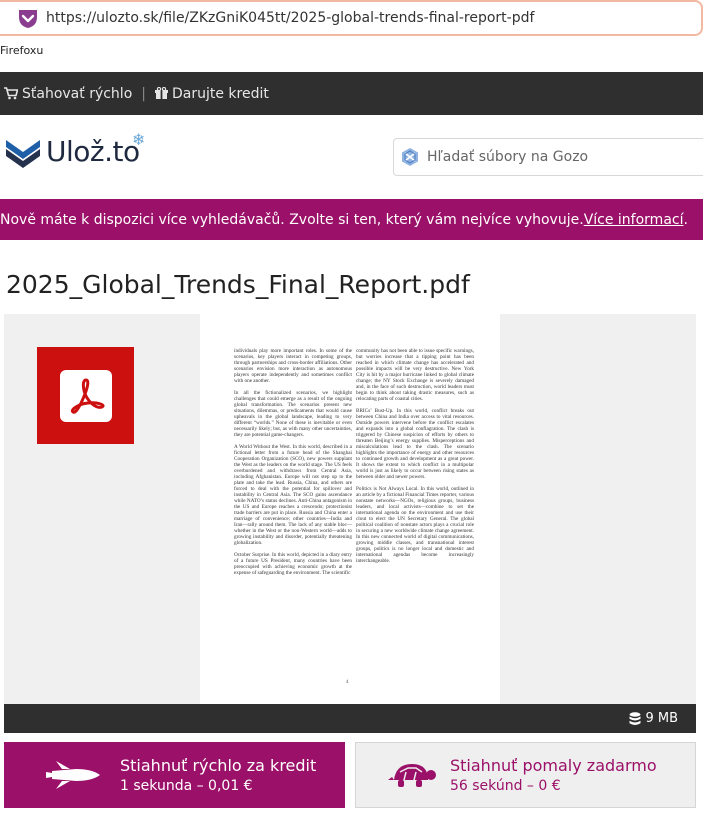 The image size is (703, 818). Describe the element at coordinates (412, 775) in the screenshot. I see `turtle-icon` at that location.